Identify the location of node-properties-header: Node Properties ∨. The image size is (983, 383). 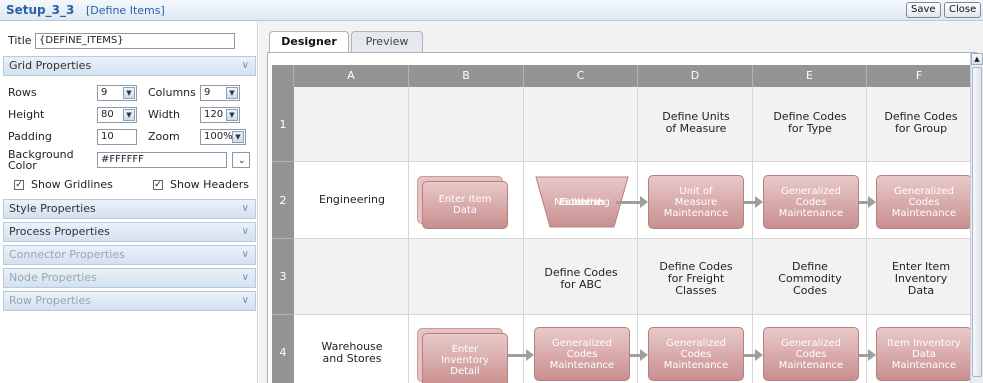
(129, 278).